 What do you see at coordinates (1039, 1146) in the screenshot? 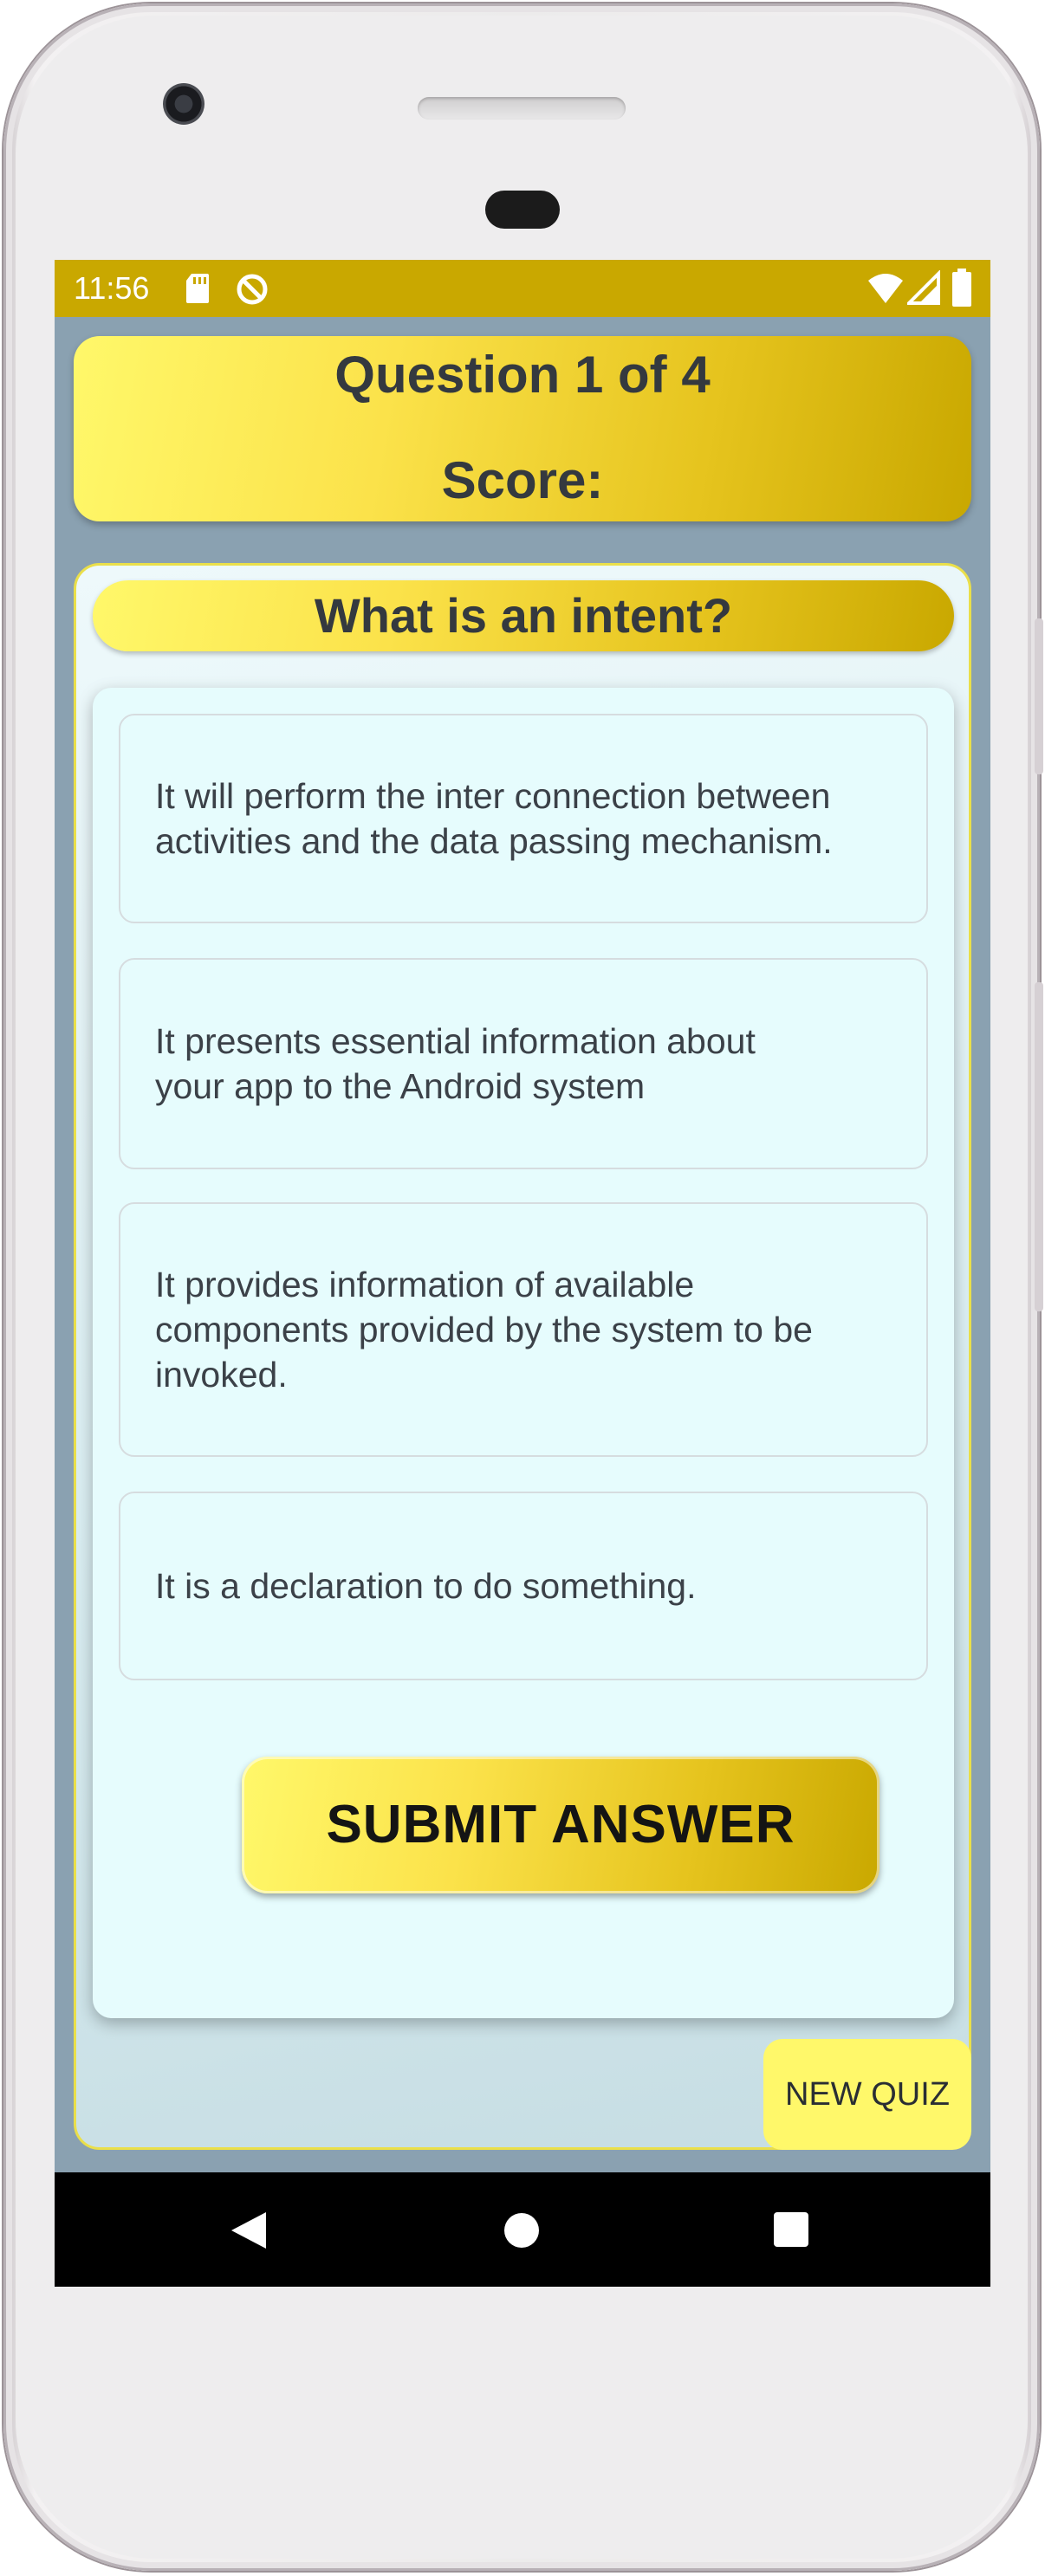
I see `volume-button` at bounding box center [1039, 1146].